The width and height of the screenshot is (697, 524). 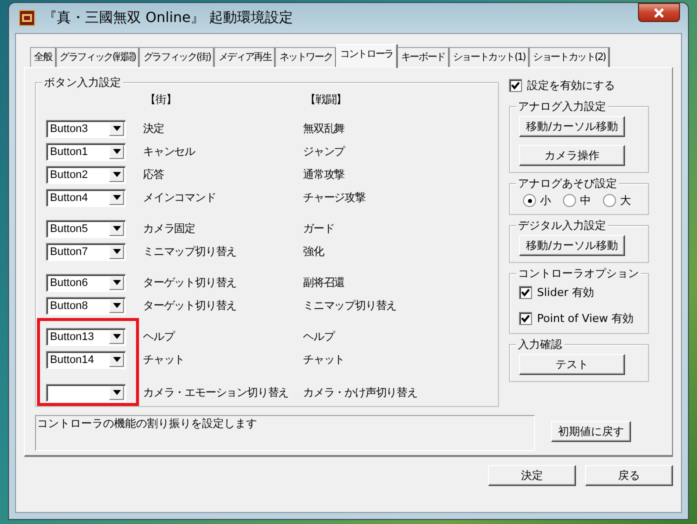 I want to click on checkbox-label: Slider 有効, so click(x=565, y=292).